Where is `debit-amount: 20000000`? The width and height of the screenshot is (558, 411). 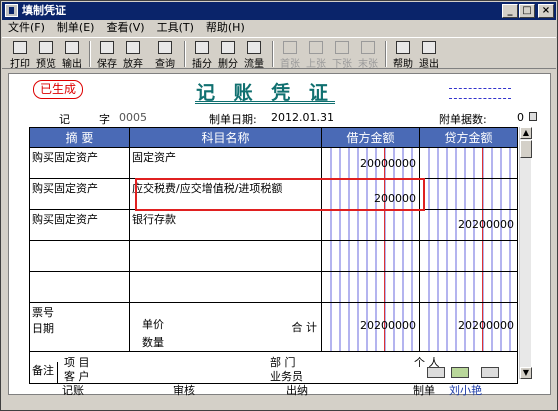 debit-amount: 20000000 is located at coordinates (388, 163).